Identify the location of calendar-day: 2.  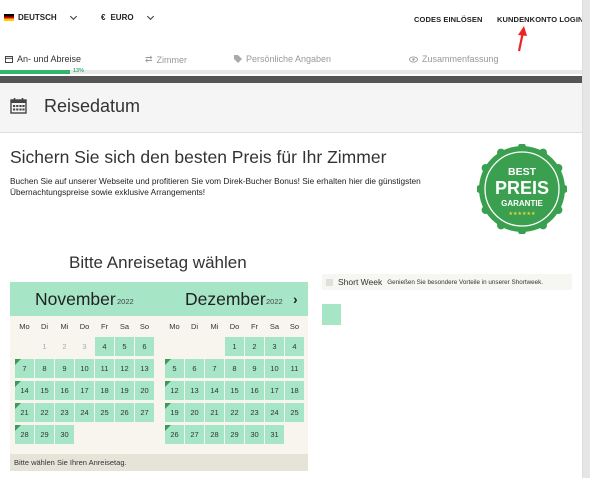
(254, 346).